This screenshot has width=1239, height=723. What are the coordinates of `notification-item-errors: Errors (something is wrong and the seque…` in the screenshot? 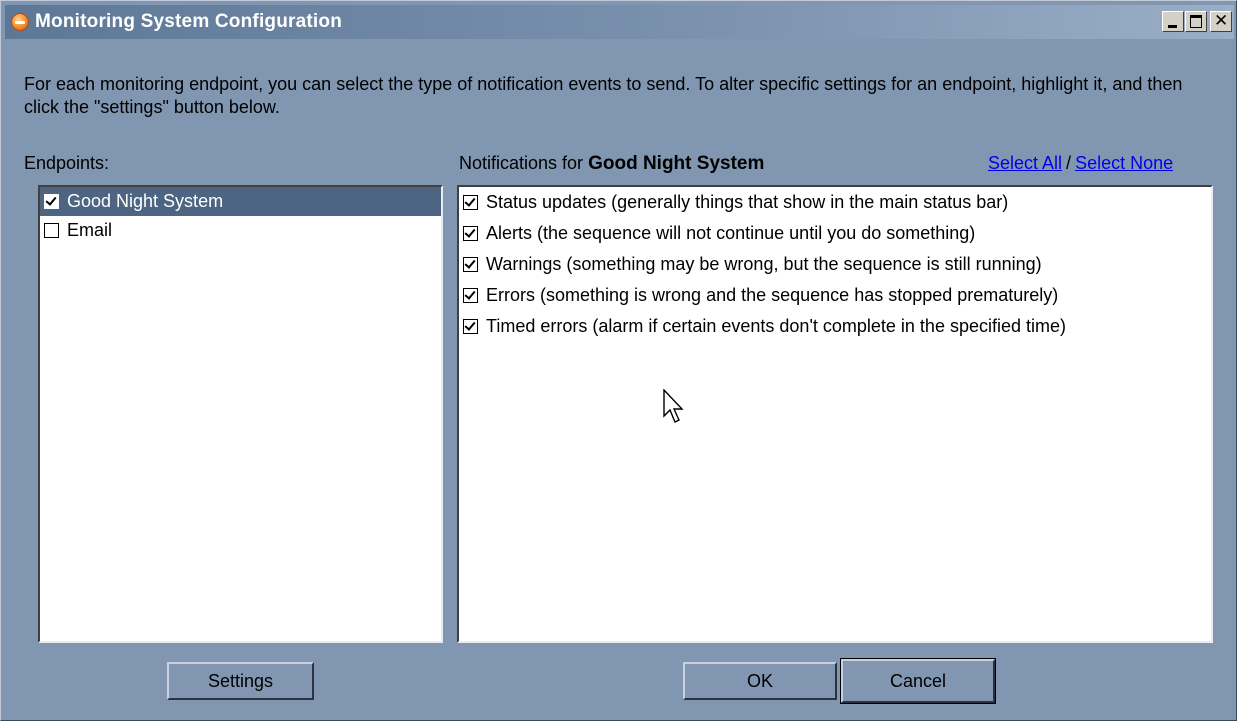 It's located at (835, 295).